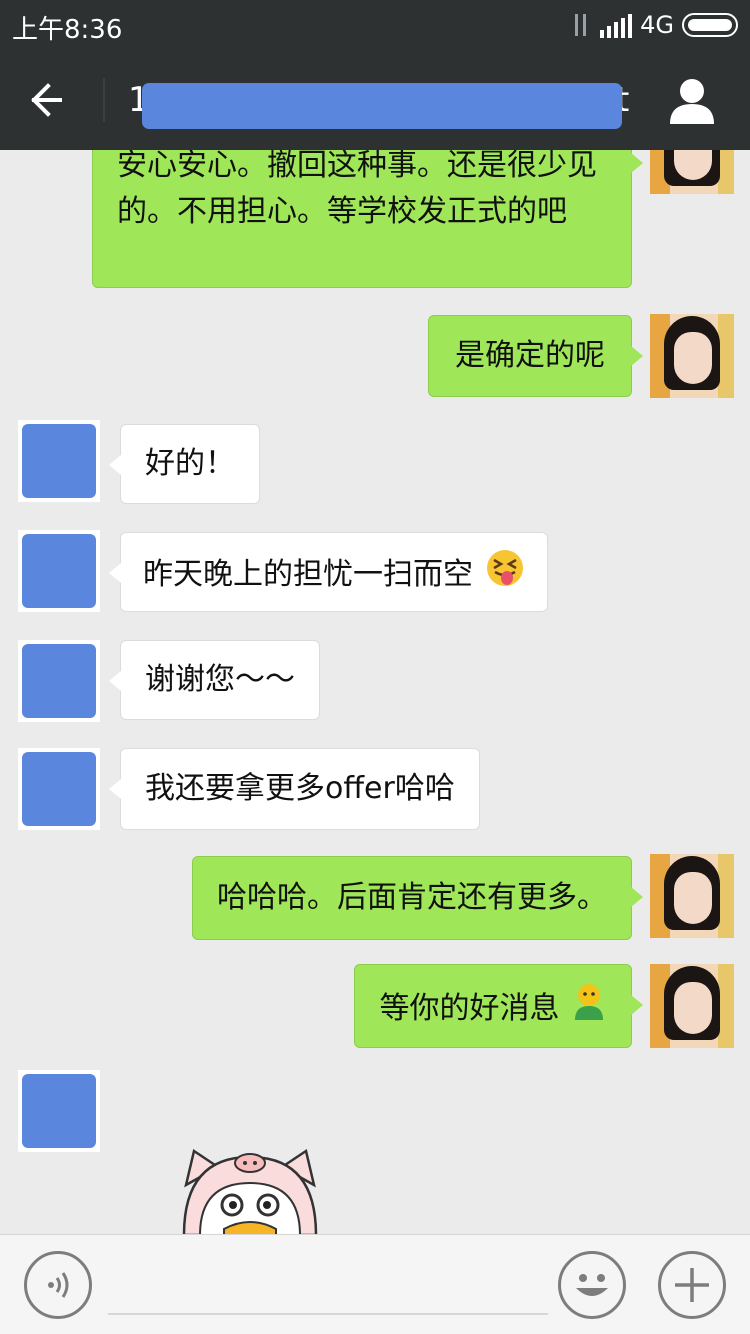 This screenshot has height=1334, width=750. I want to click on message-text: 哈哈哈。后面肯定还有更多。, so click(412, 897).